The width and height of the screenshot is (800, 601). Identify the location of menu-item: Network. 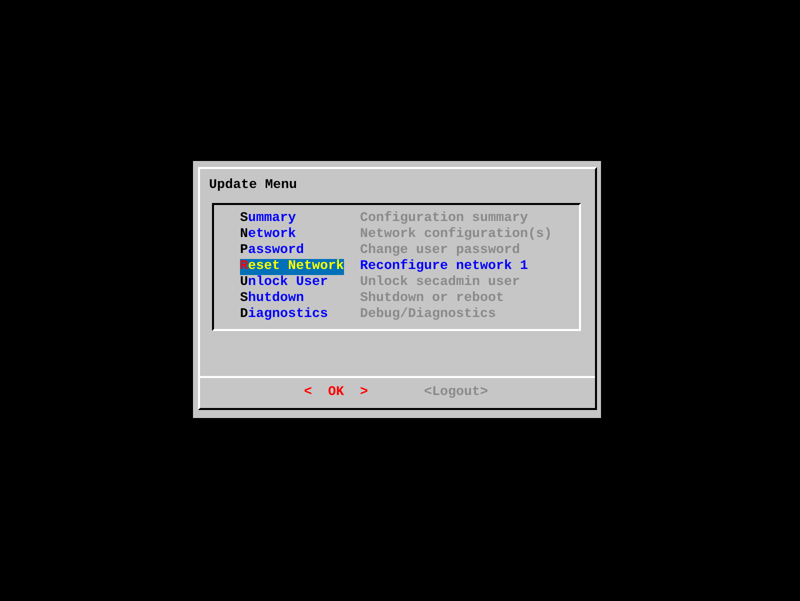
(268, 235).